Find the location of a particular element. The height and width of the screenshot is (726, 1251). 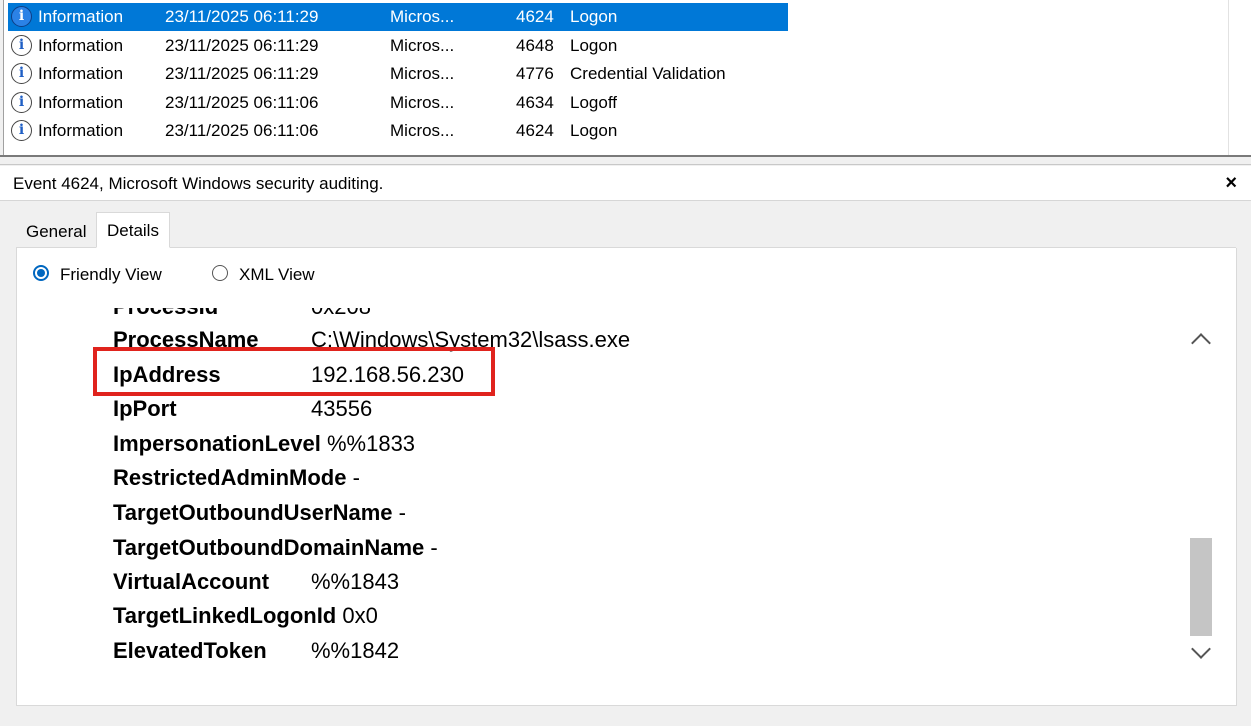

event-id: 4648 is located at coordinates (535, 45).